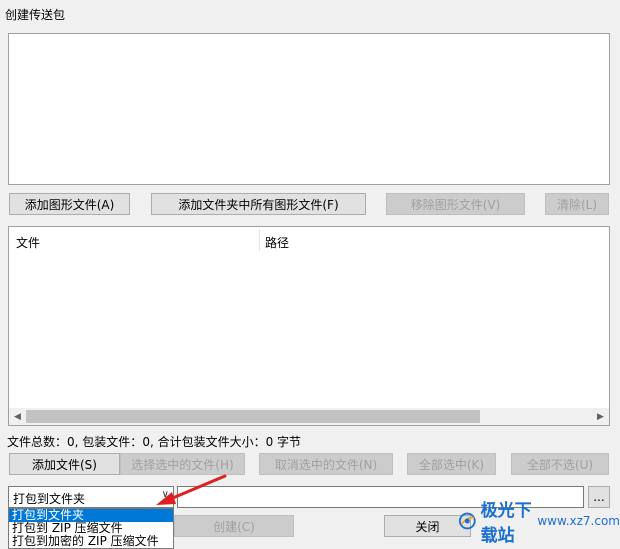  Describe the element at coordinates (234, 526) in the screenshot. I see `create-button: 创建(C)` at that location.